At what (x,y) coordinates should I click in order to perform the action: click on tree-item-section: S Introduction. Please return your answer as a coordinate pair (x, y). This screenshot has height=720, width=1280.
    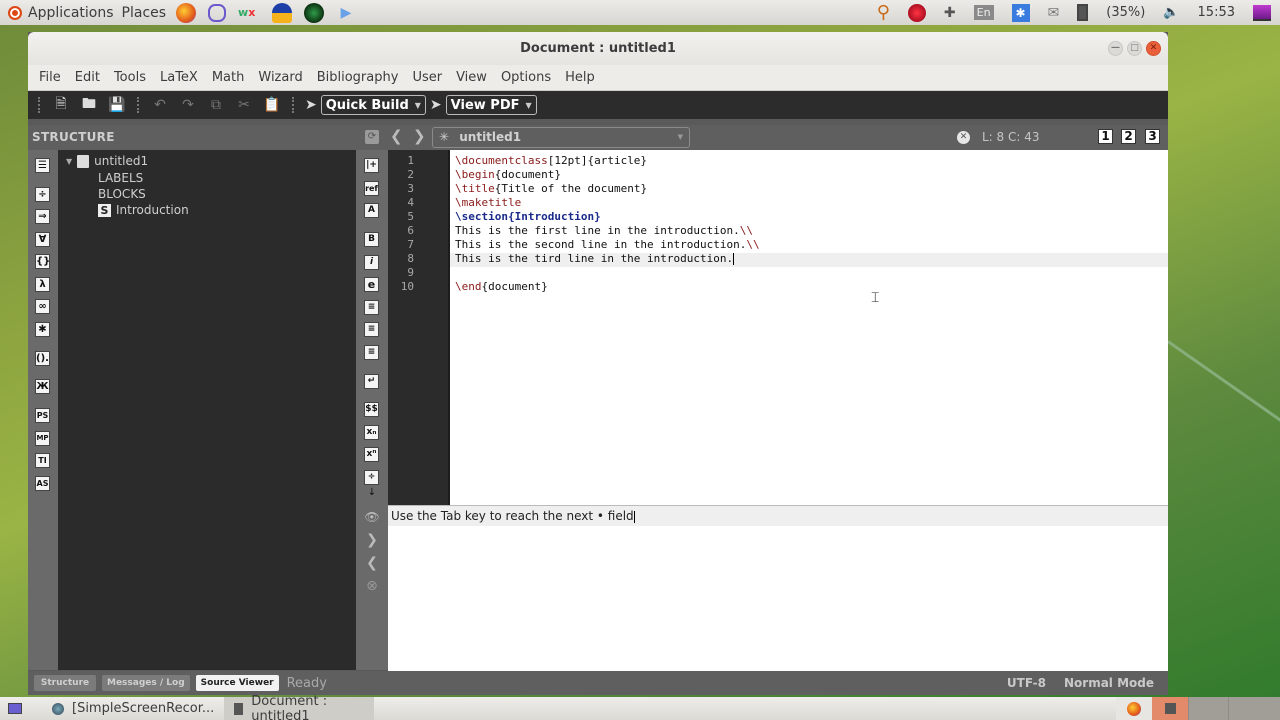
    Looking at the image, I should click on (143, 210).